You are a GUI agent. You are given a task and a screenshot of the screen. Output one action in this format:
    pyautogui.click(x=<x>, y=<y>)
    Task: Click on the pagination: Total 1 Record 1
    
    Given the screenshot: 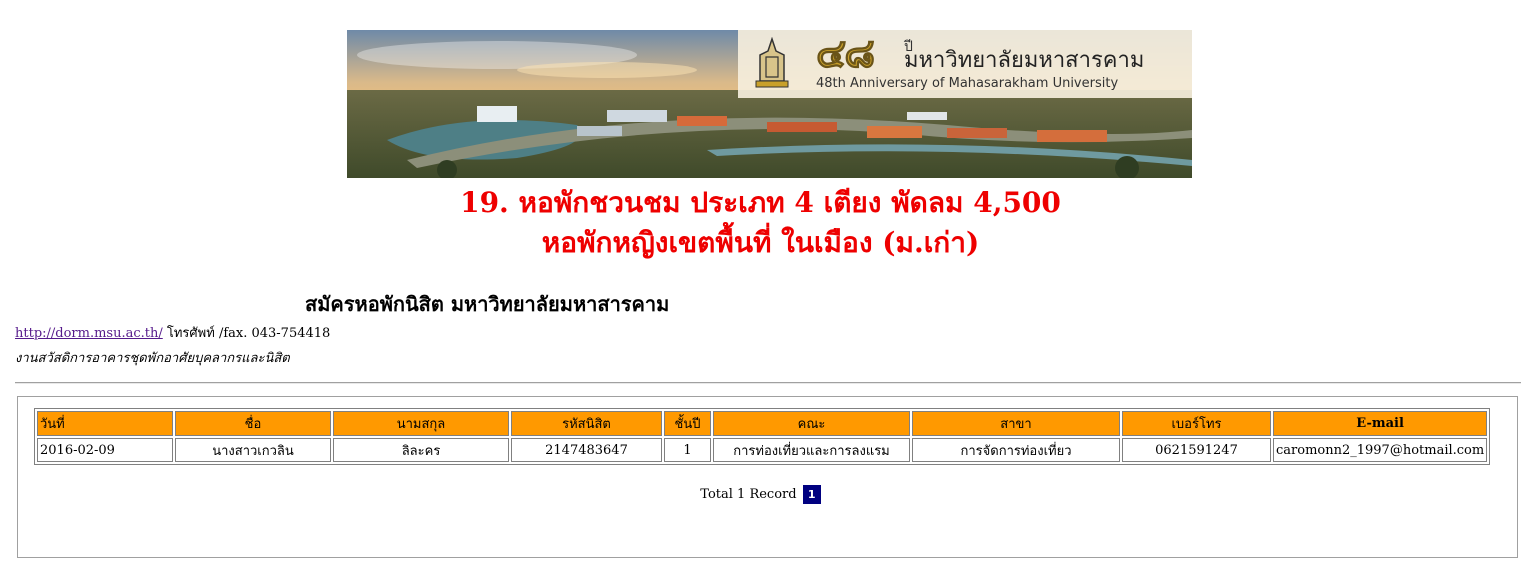 What is the action you would take?
    pyautogui.click(x=760, y=495)
    